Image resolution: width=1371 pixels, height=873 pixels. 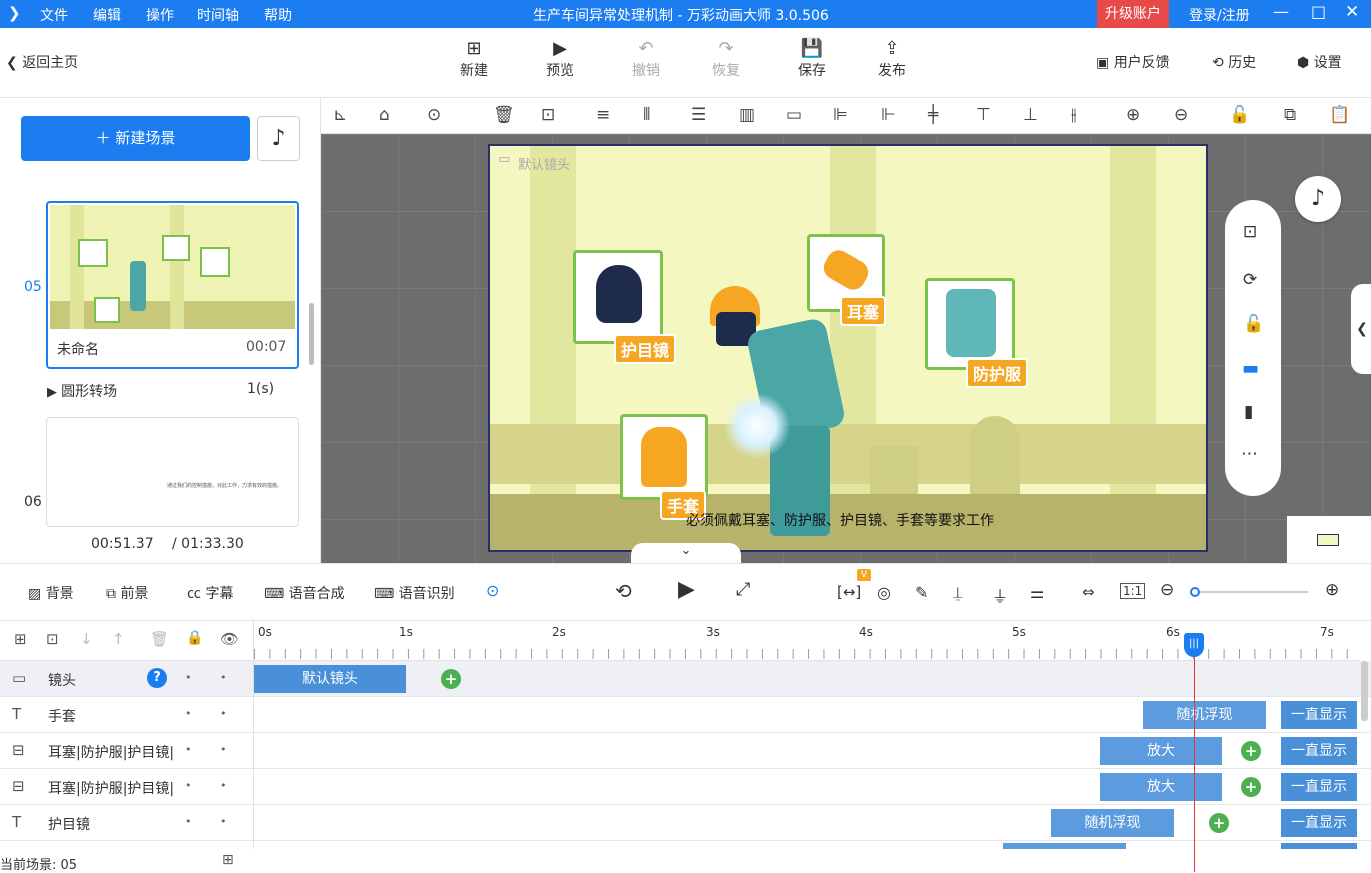 What do you see at coordinates (698, 115) in the screenshot?
I see `distribute-top-icon: ☰` at bounding box center [698, 115].